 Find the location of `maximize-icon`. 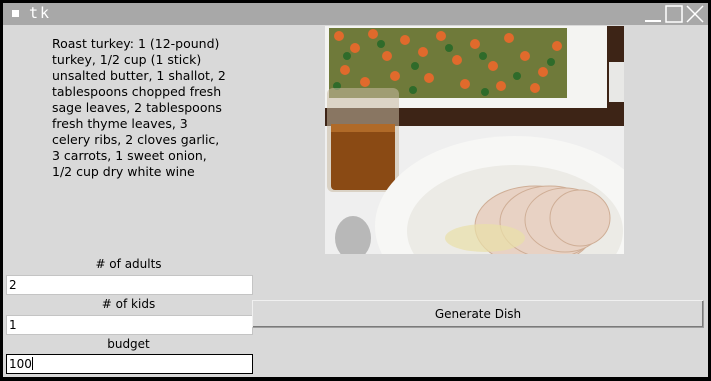

maximize-icon is located at coordinates (674, 14).